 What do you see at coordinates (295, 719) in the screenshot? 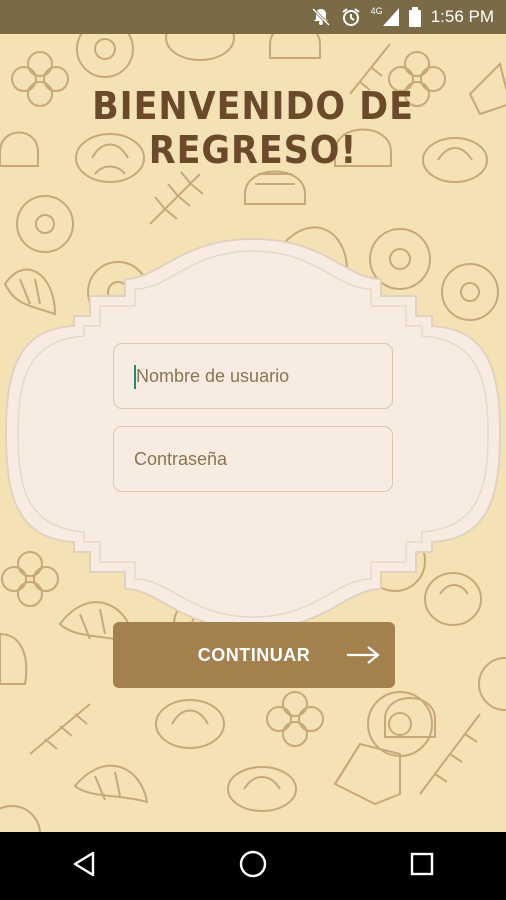
I see `clover-illustration` at bounding box center [295, 719].